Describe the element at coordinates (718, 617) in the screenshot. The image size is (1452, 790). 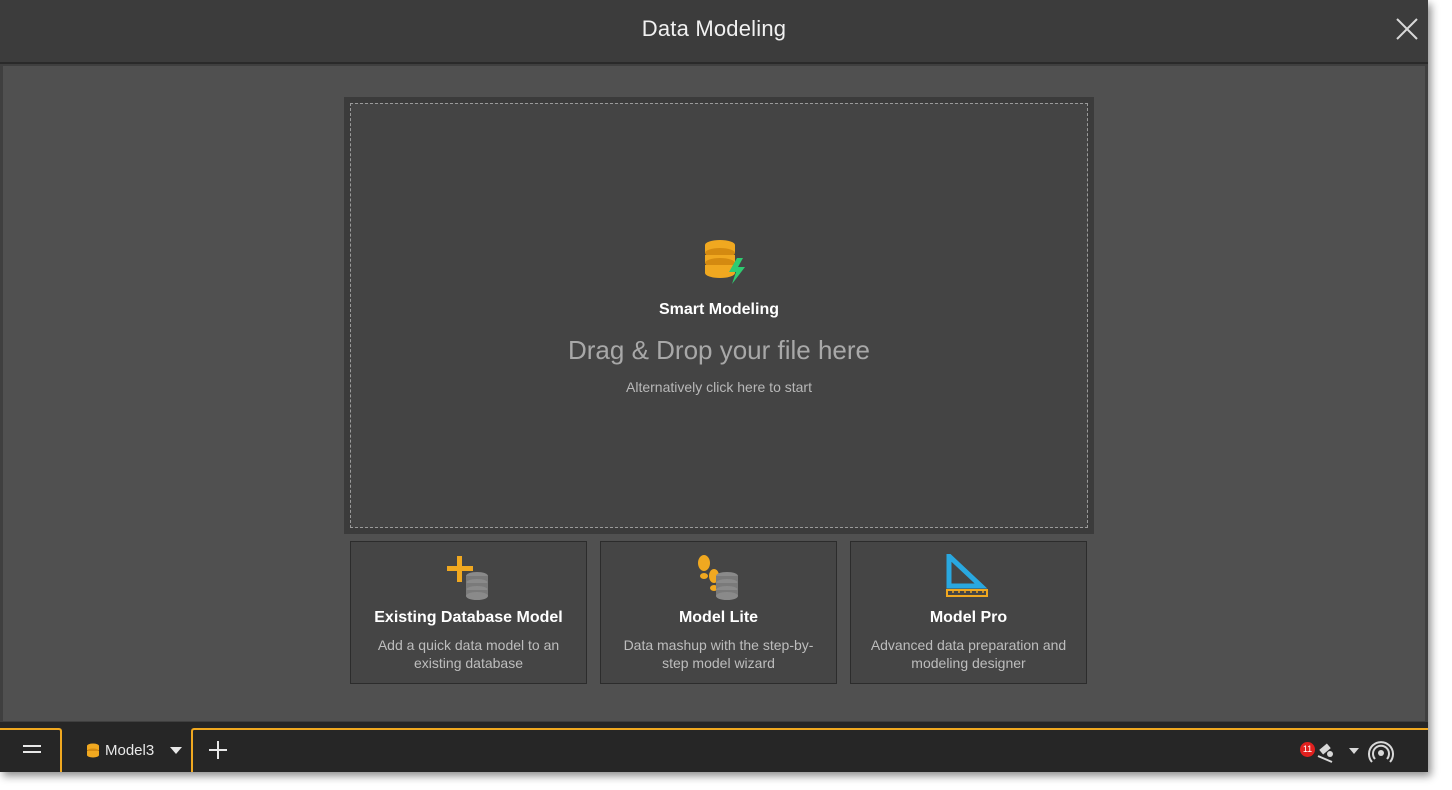
I see `card-title: Model Lite` at that location.